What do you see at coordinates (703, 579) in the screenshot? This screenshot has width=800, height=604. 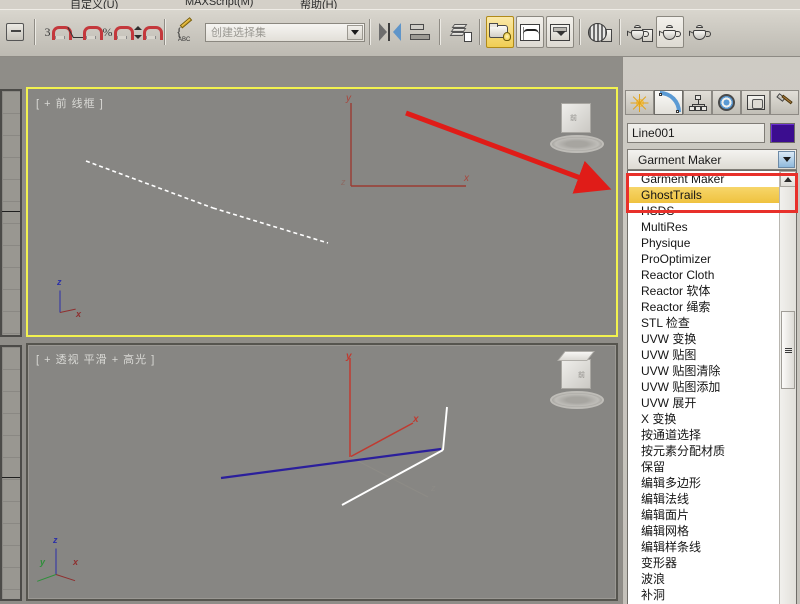 I see `modifier-list-item: 波浪` at bounding box center [703, 579].